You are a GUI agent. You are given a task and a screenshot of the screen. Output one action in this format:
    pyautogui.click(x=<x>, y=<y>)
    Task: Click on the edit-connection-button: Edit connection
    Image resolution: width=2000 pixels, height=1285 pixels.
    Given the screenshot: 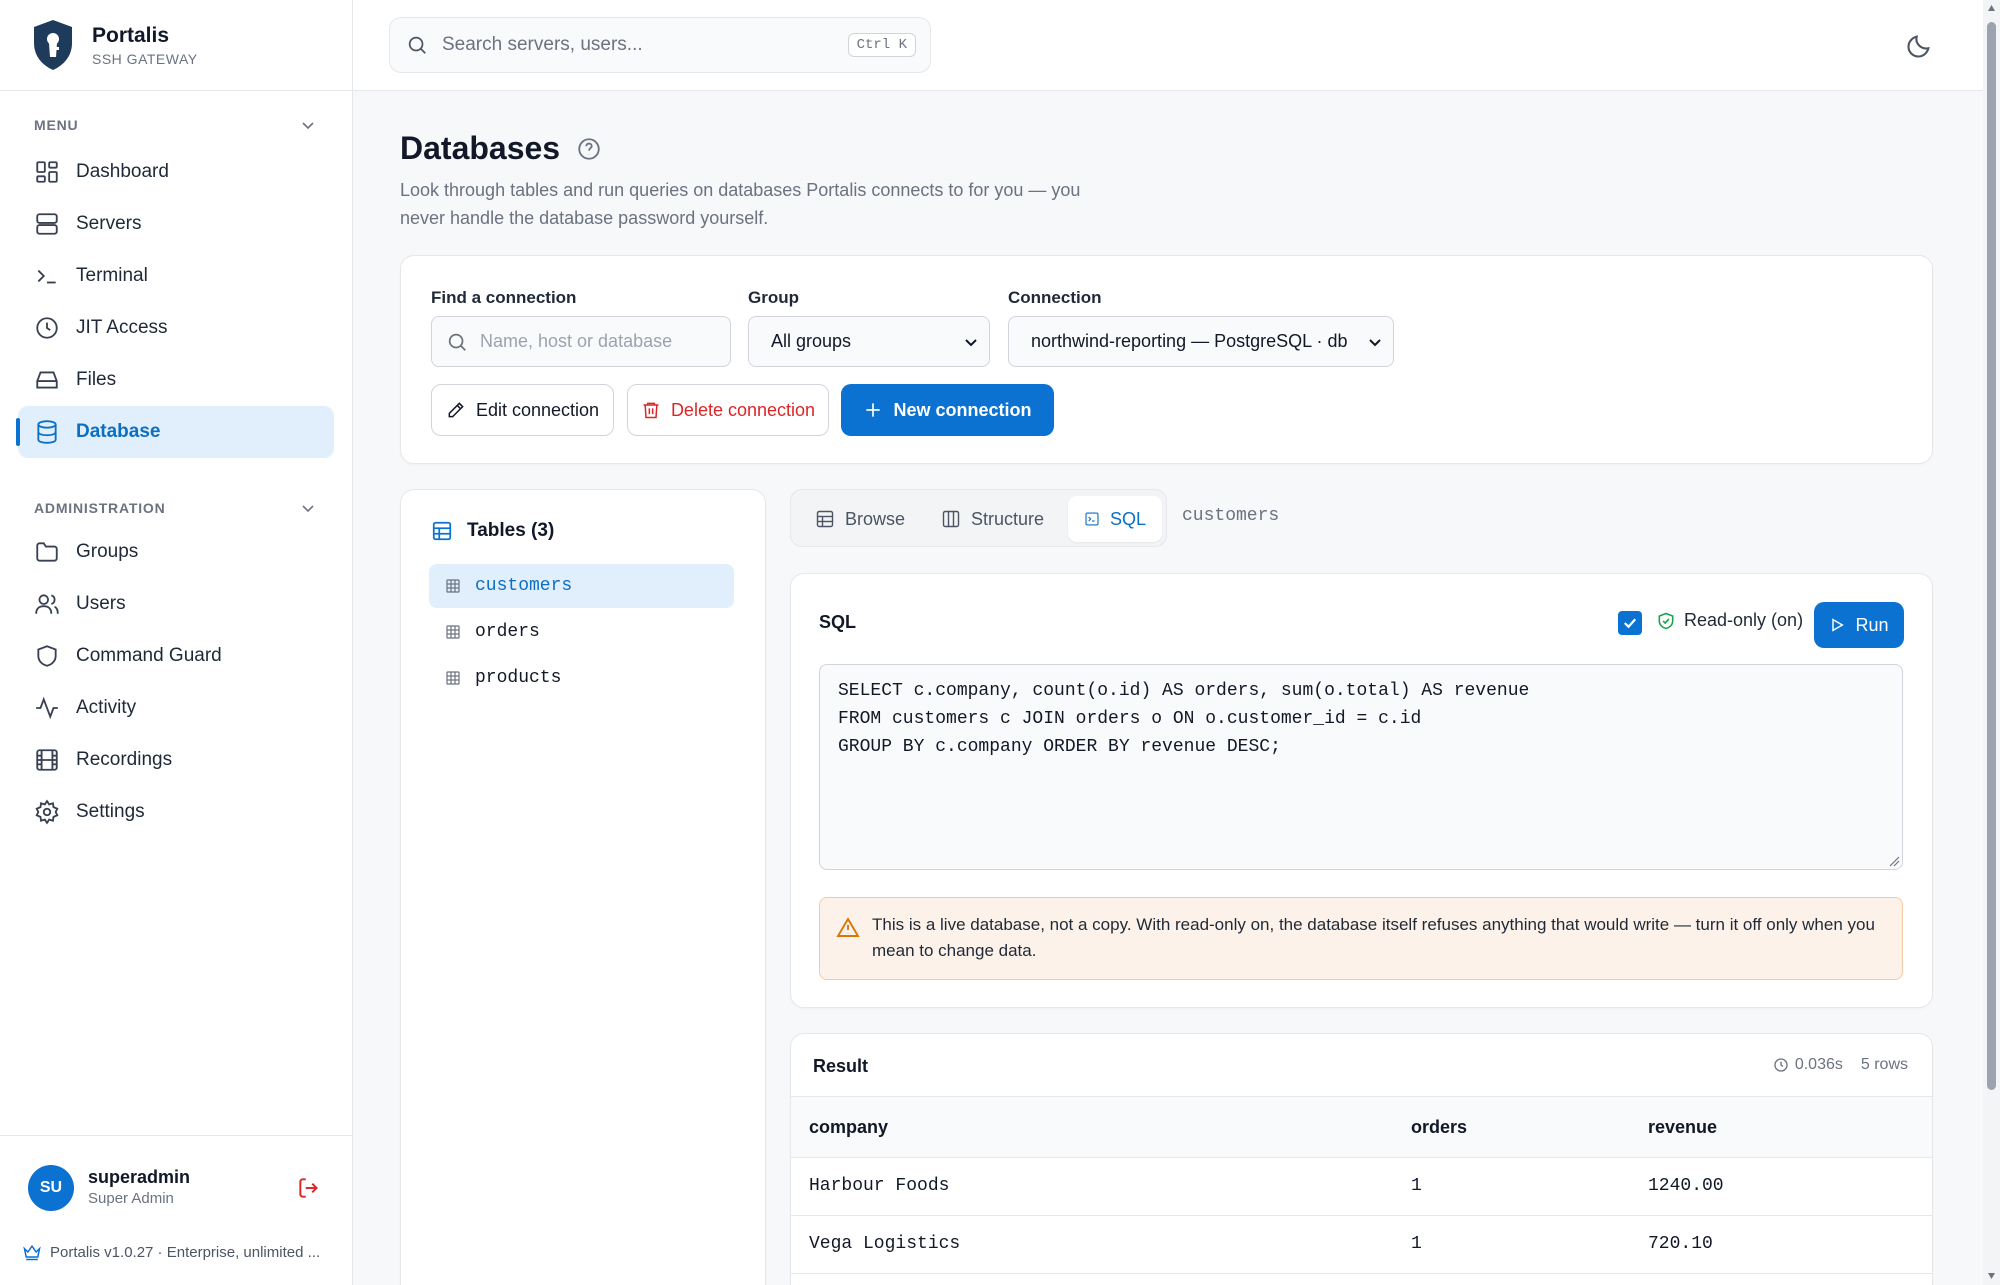 What is the action you would take?
    pyautogui.click(x=522, y=410)
    